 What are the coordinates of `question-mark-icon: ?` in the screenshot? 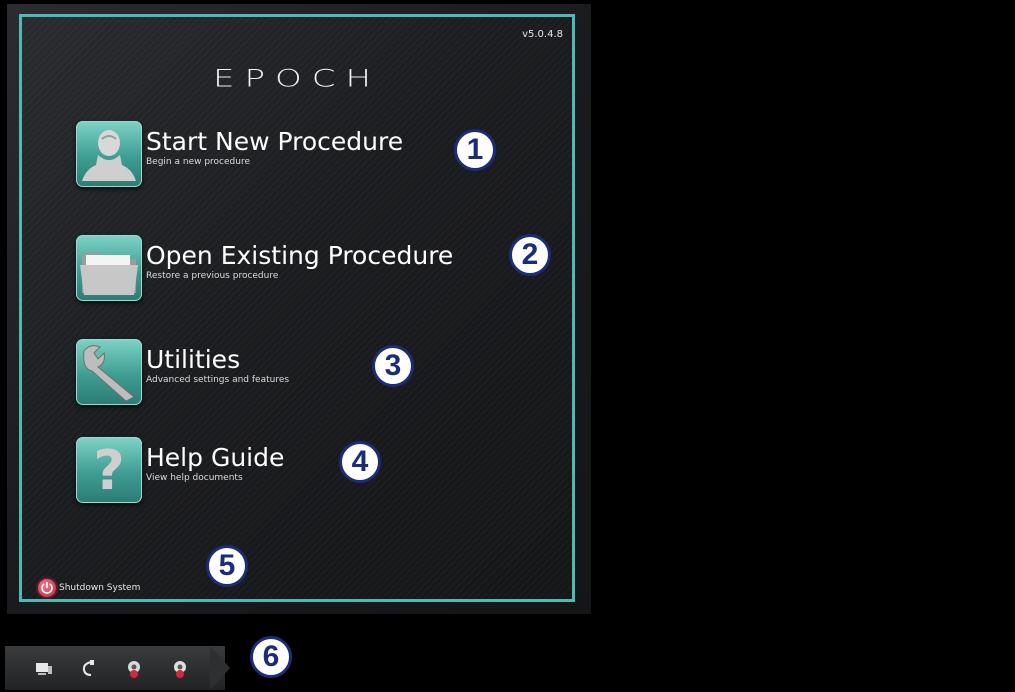 It's located at (109, 470).